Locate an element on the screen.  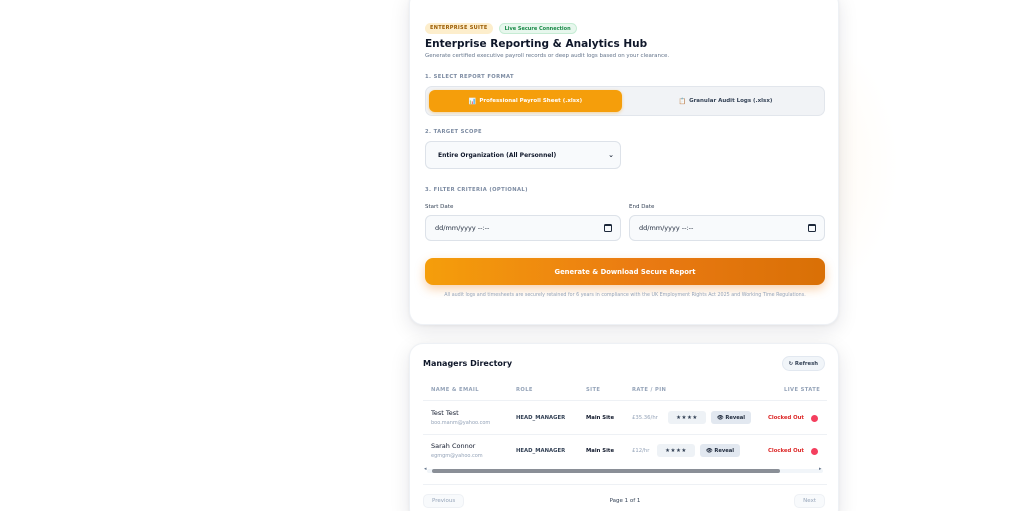
directory-title: Managers Directory is located at coordinates (468, 363).